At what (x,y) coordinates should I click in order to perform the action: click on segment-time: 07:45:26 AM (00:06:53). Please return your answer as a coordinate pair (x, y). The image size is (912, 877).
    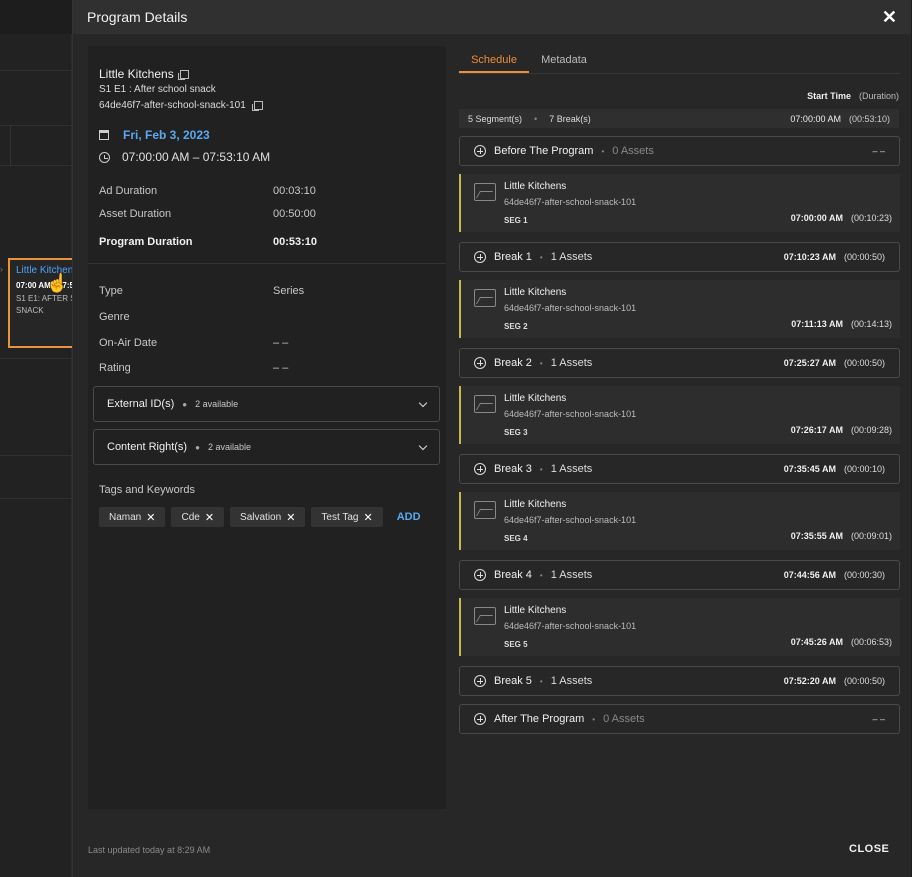
    Looking at the image, I should click on (841, 642).